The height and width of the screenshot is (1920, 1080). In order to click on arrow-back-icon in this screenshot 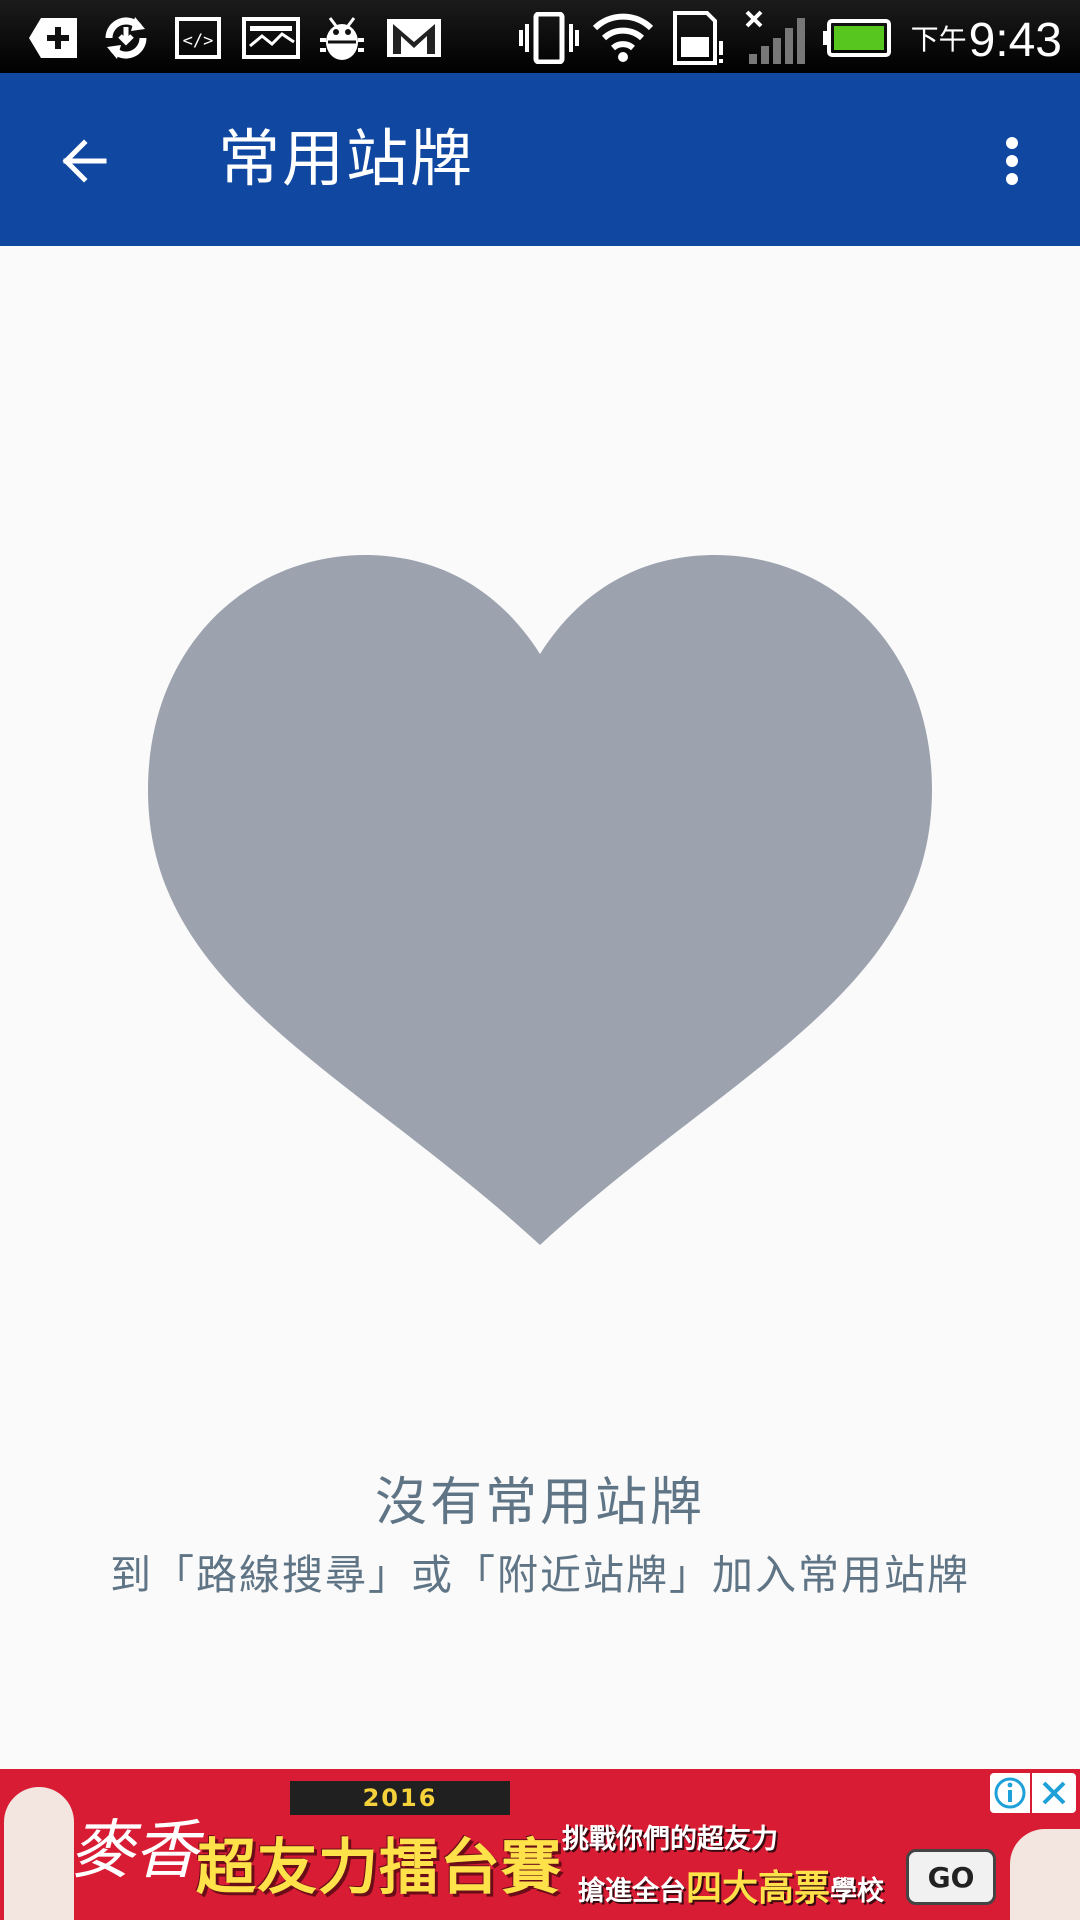, I will do `click(84, 161)`.